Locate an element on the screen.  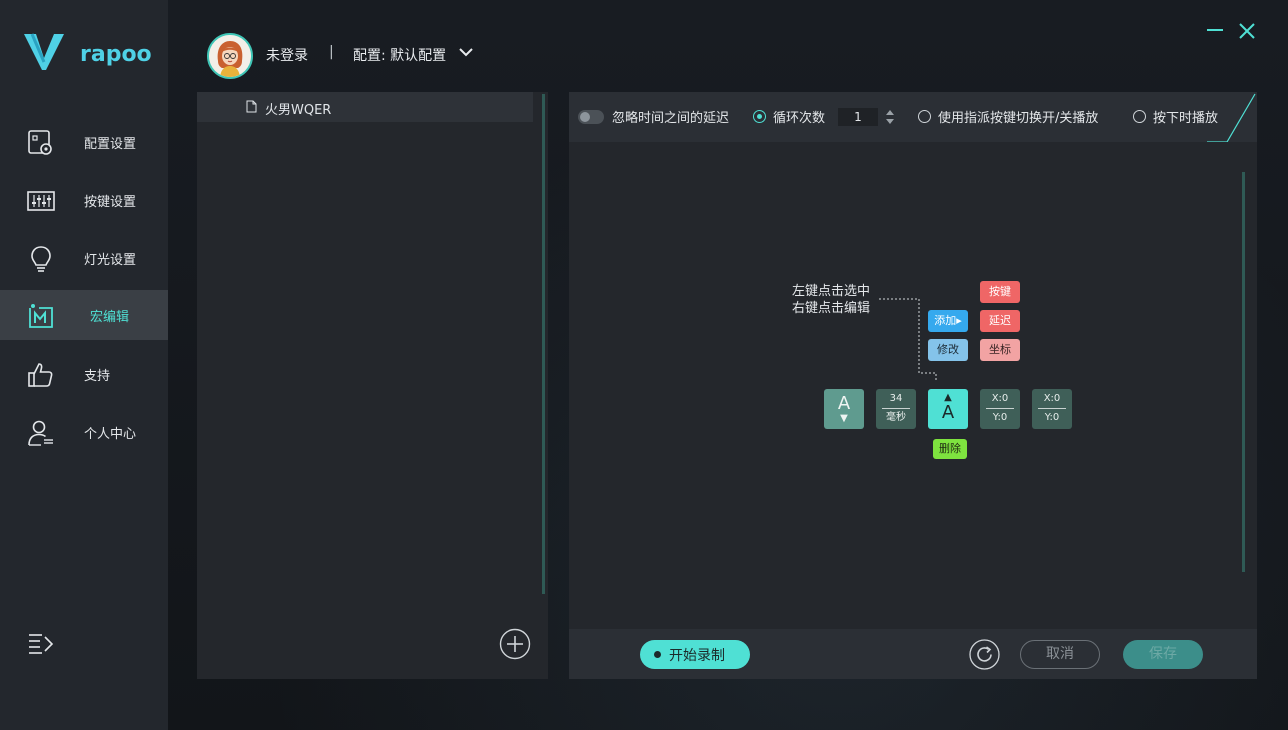
profile-selector-label: 配置: 默认配置 is located at coordinates (399, 55).